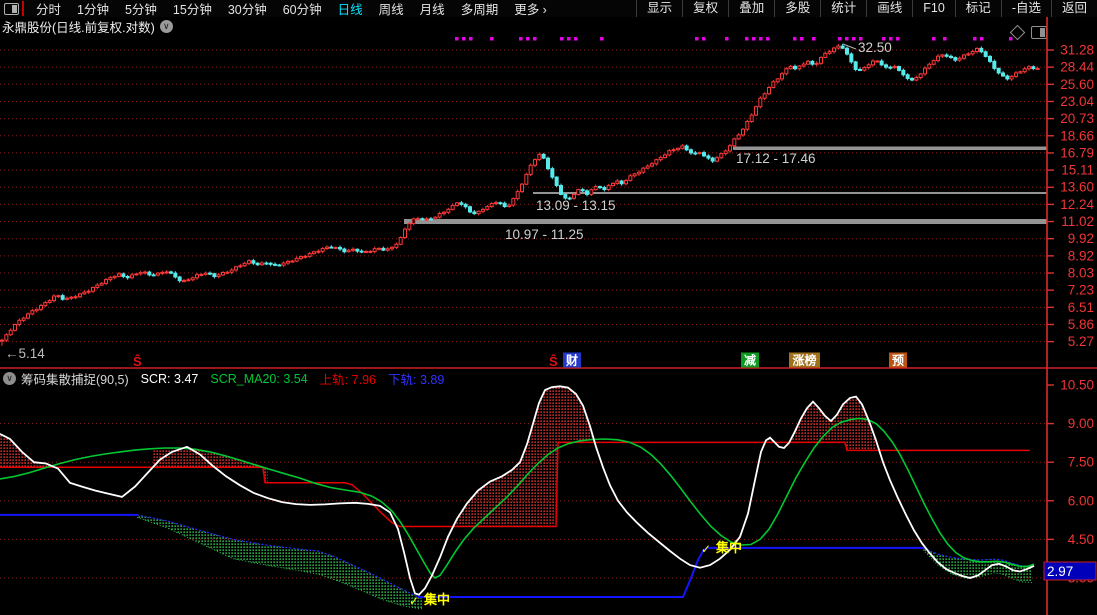 This screenshot has height=615, width=1097. What do you see at coordinates (1081, 500) in the screenshot?
I see `indicator-axis-label: 6.00` at bounding box center [1081, 500].